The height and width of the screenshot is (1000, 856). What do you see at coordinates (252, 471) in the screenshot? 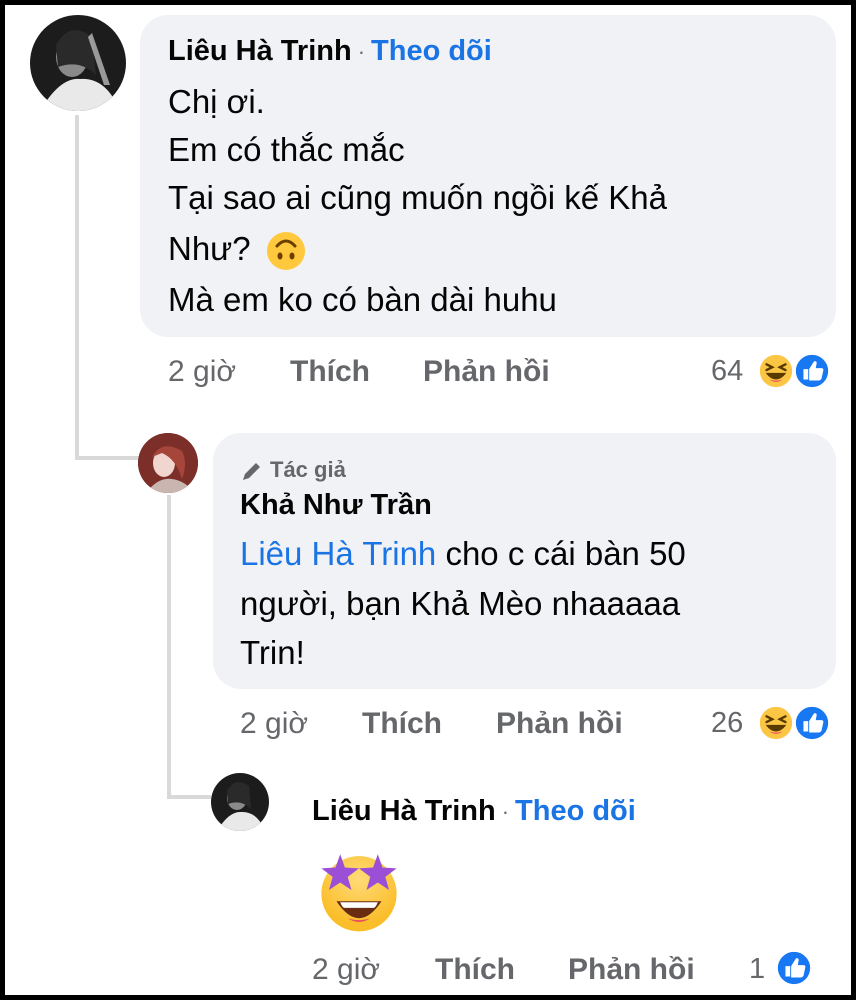
I see `pencil-icon` at bounding box center [252, 471].